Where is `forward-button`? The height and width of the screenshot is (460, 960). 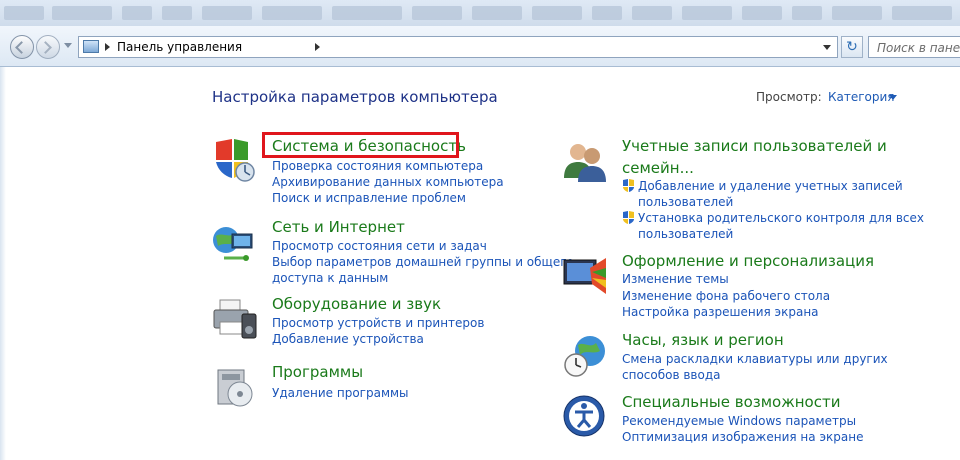 forward-button is located at coordinates (48, 47).